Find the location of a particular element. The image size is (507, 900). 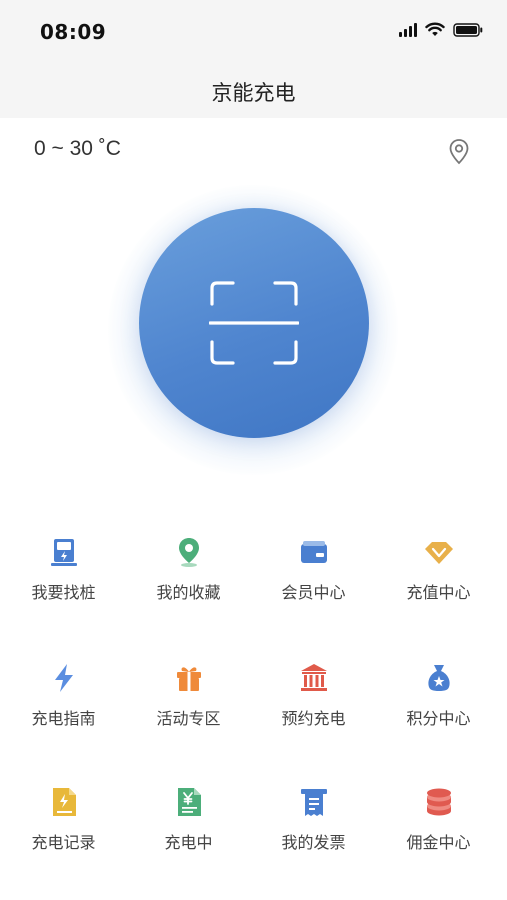

top-bar: 08:09 京能充电 is located at coordinates (253, 59).